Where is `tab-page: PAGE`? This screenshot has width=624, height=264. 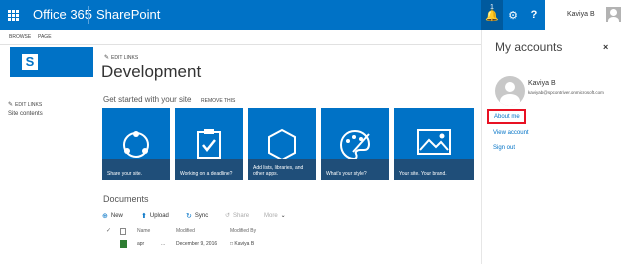 tab-page: PAGE is located at coordinates (45, 37).